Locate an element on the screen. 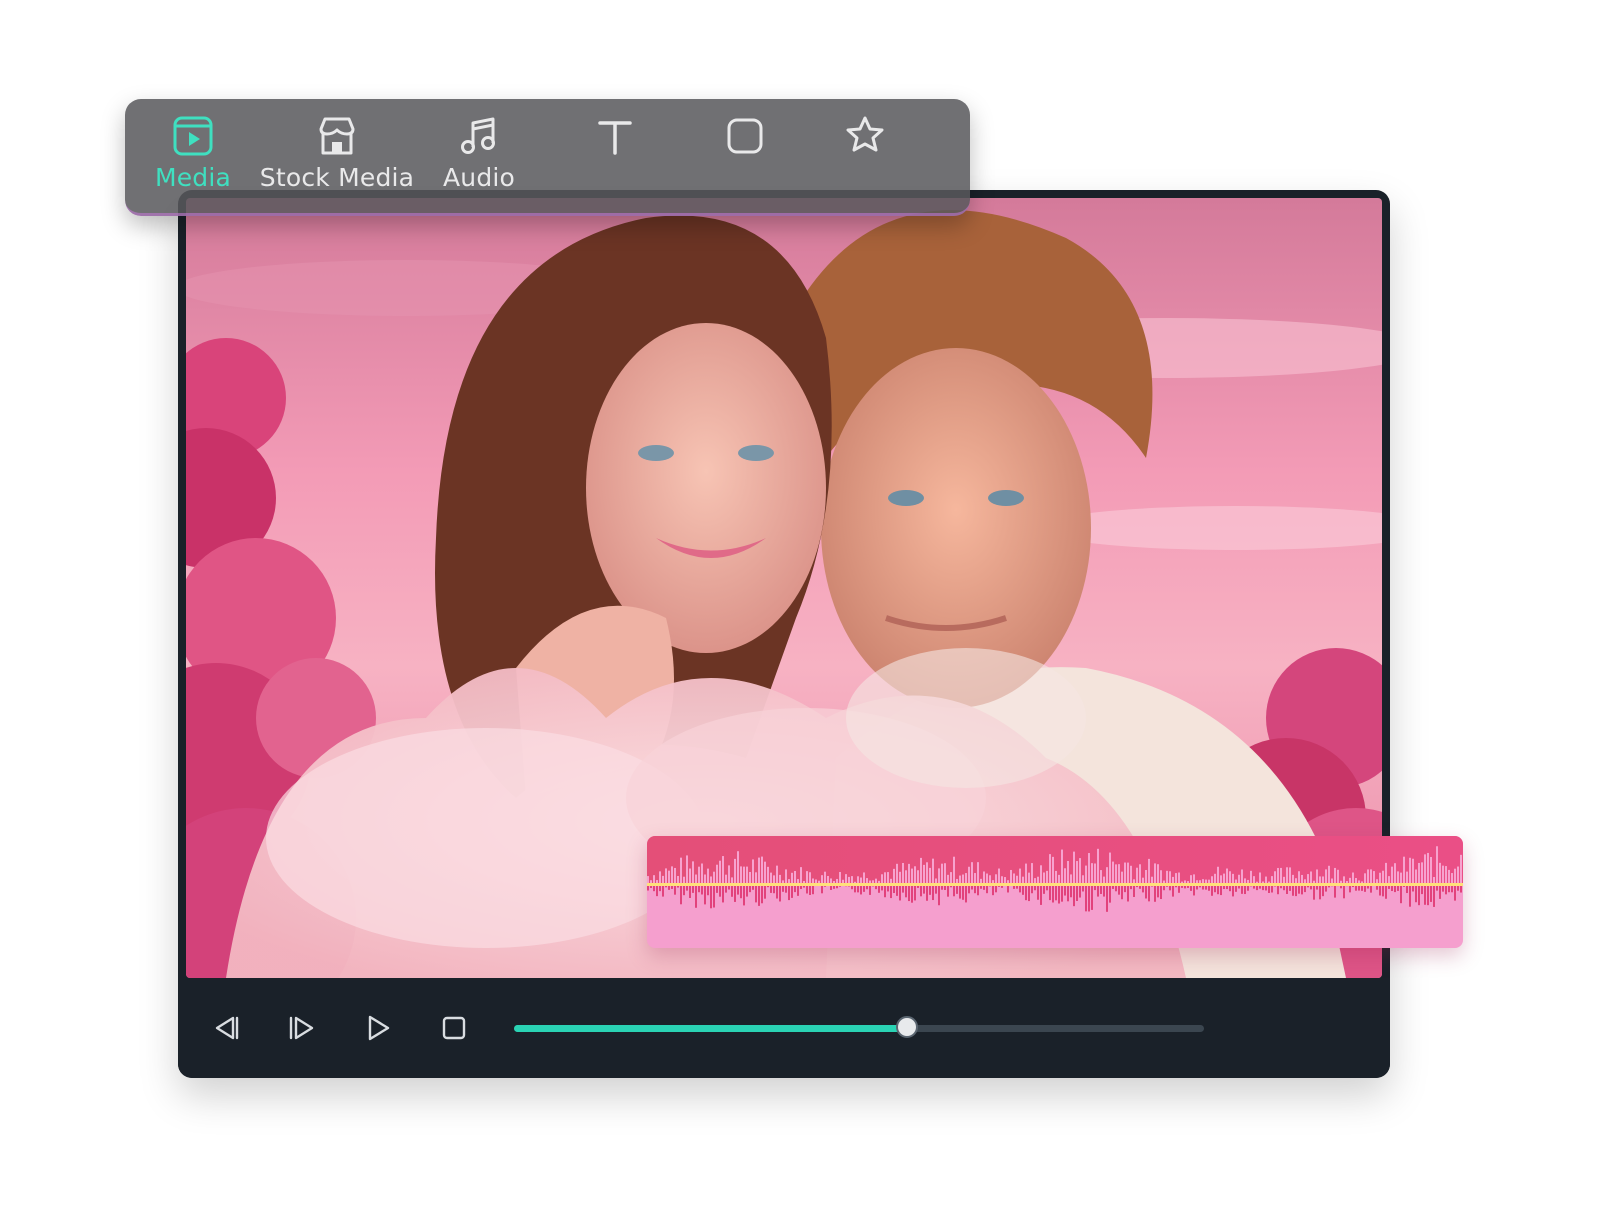 This screenshot has width=1612, height=1224. stock-media-icon is located at coordinates (337, 136).